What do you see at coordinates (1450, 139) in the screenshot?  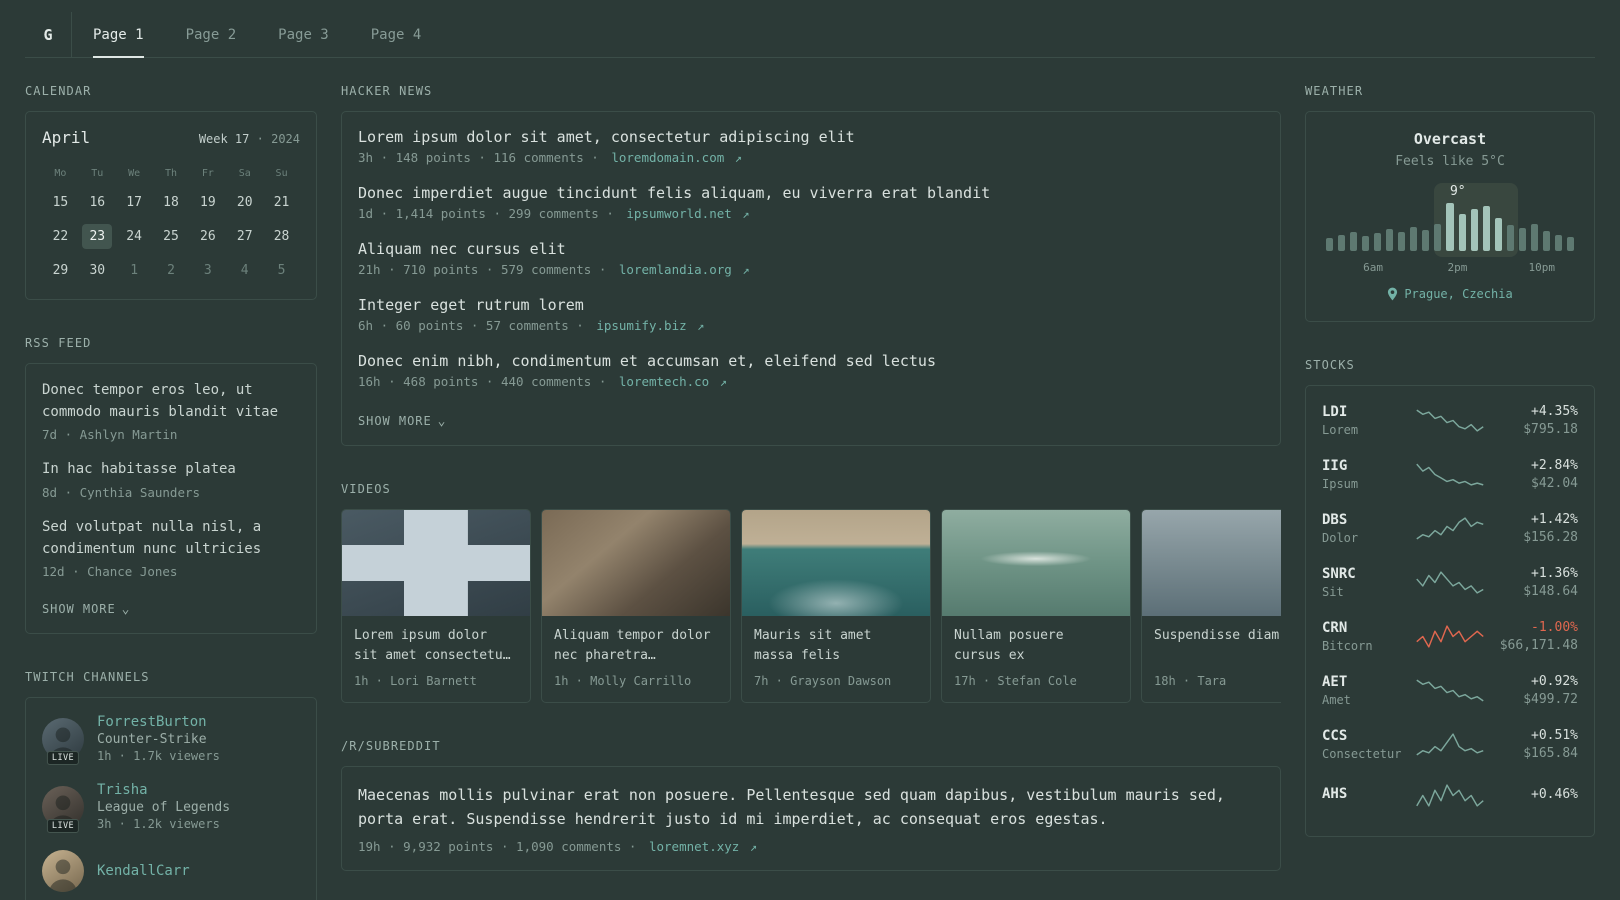 I see `weather-condition: Overcast` at bounding box center [1450, 139].